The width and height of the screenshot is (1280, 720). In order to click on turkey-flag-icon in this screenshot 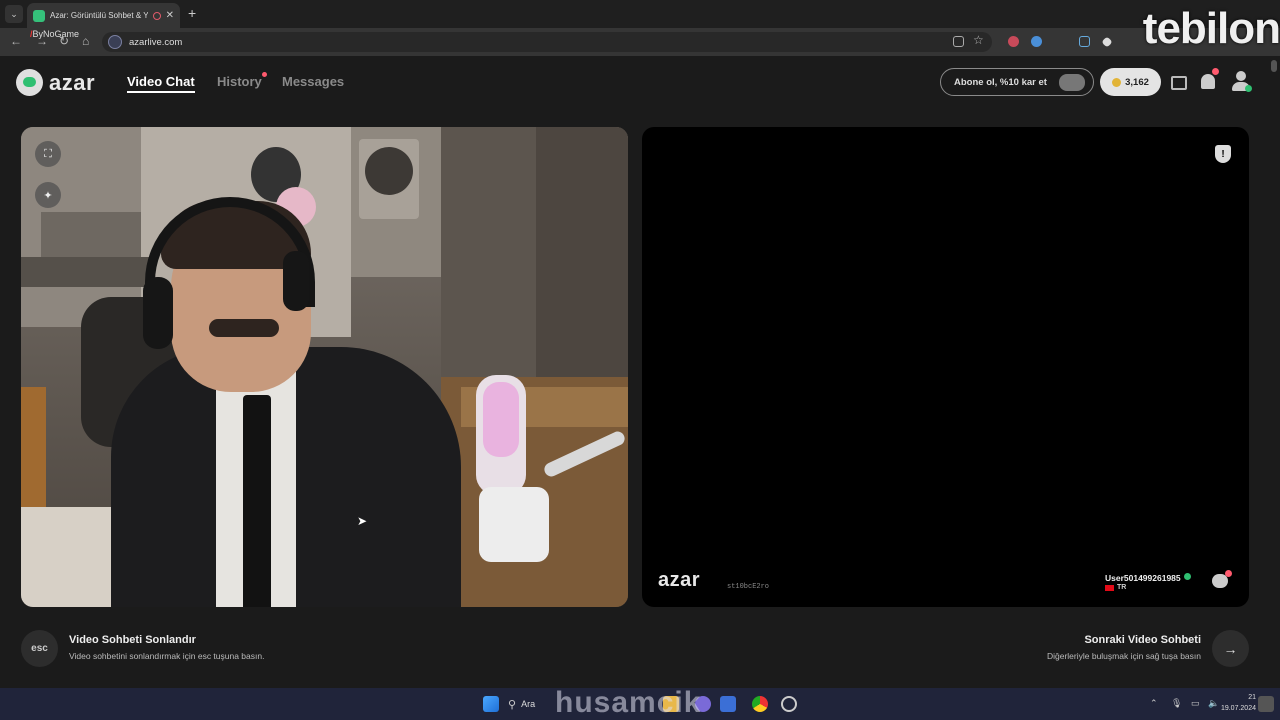, I will do `click(1109, 587)`.